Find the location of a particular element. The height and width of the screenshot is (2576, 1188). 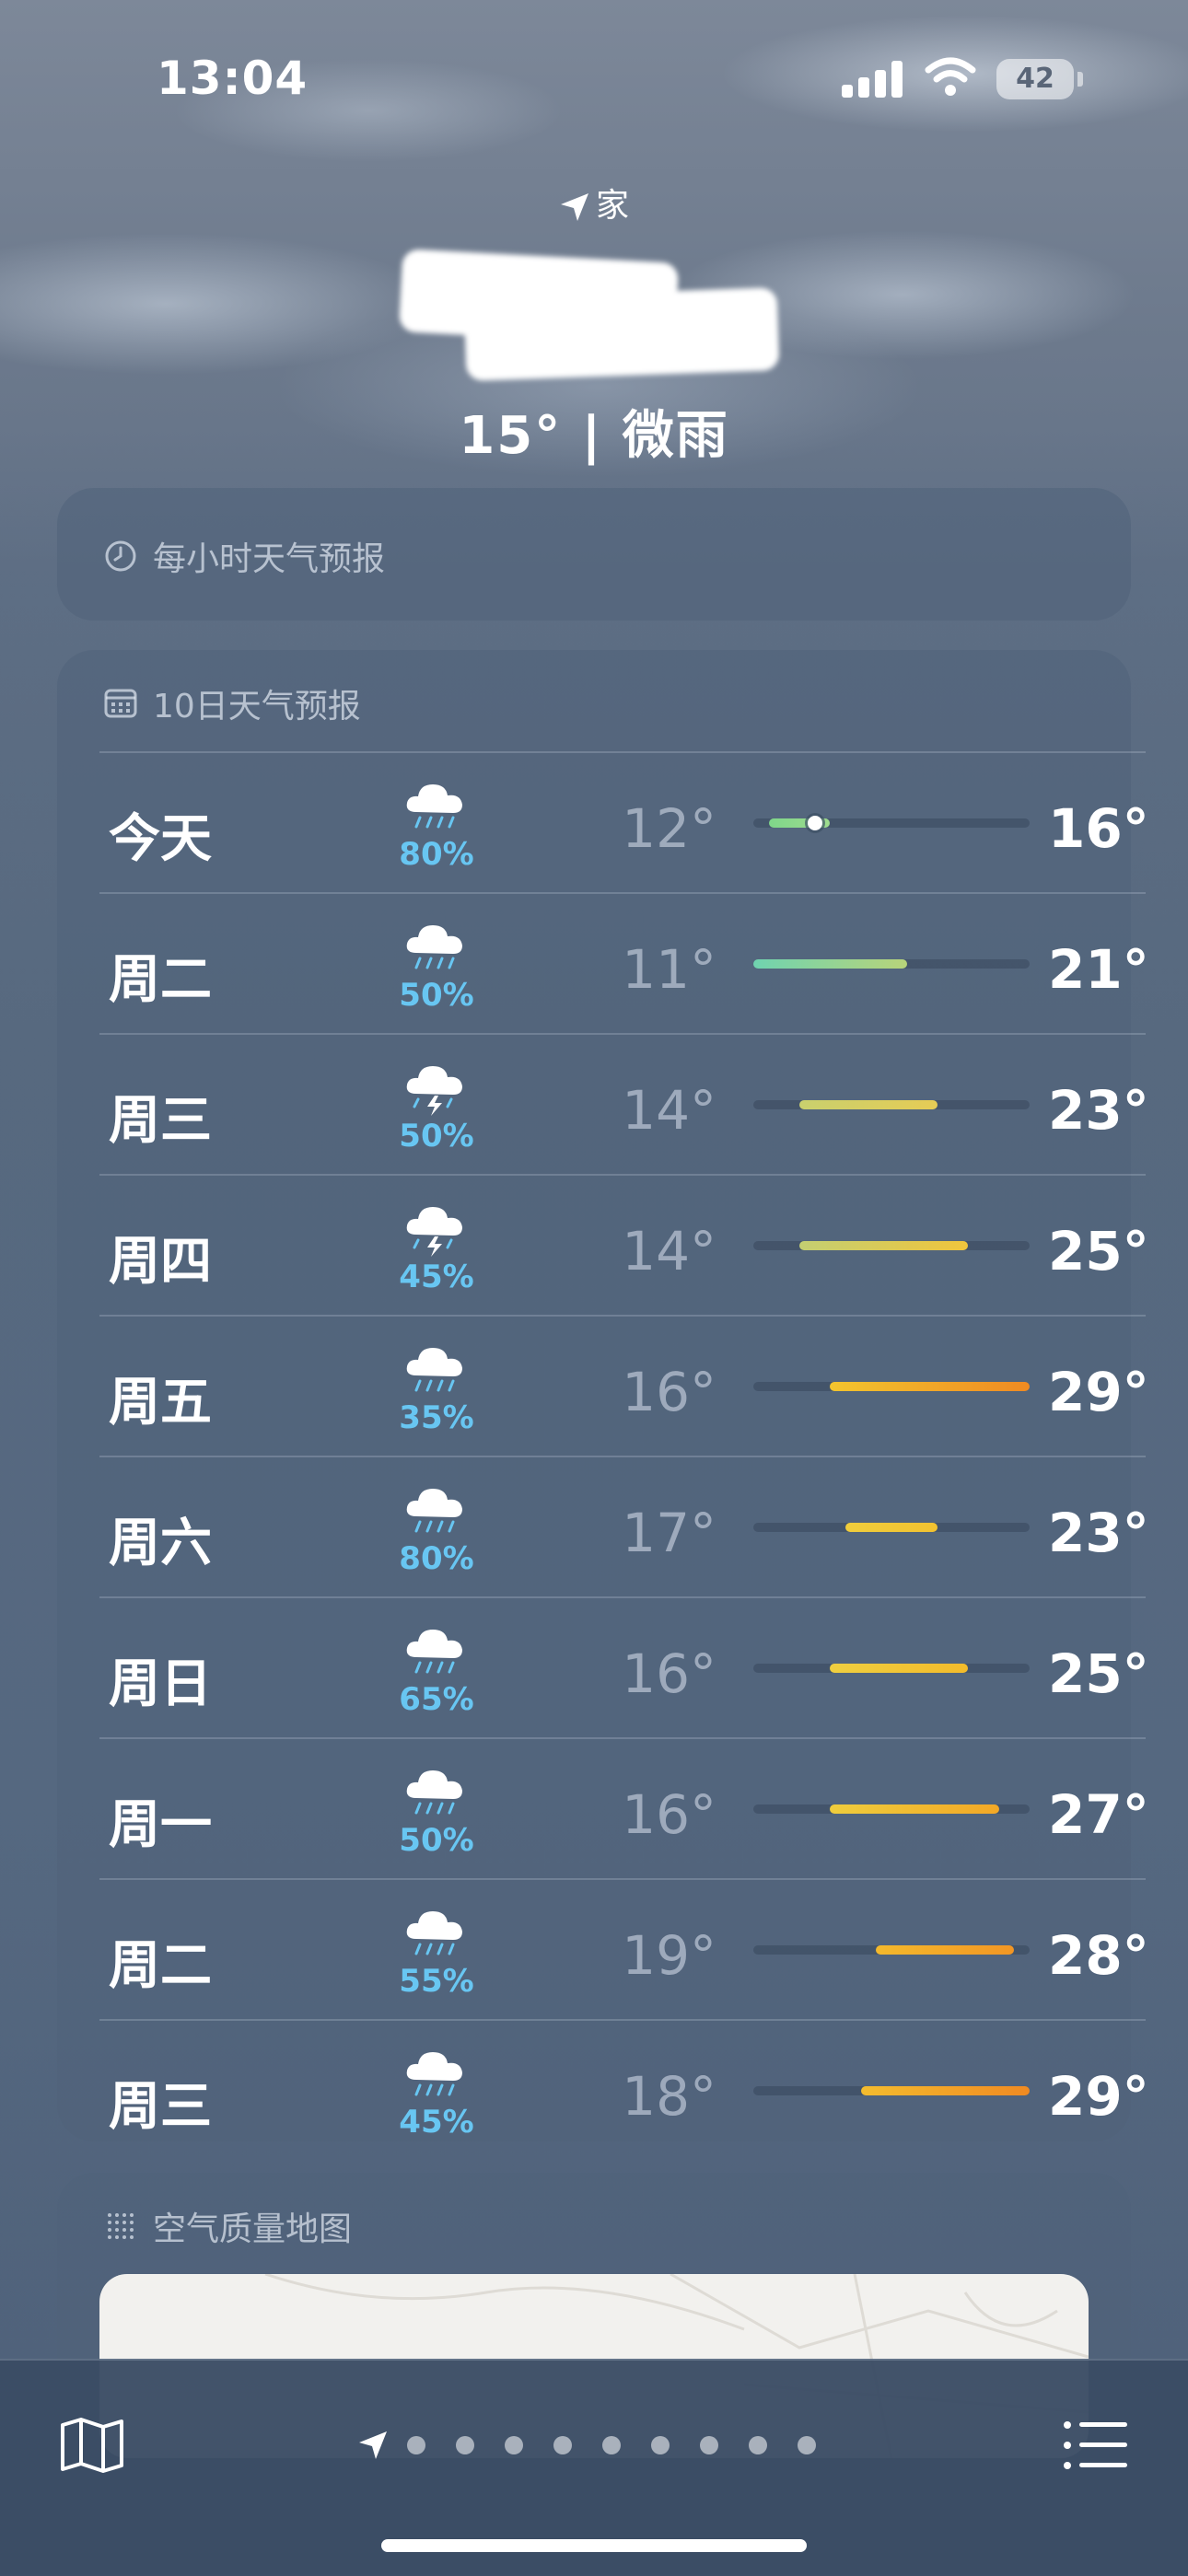

high-temp: 16° is located at coordinates (1098, 828).